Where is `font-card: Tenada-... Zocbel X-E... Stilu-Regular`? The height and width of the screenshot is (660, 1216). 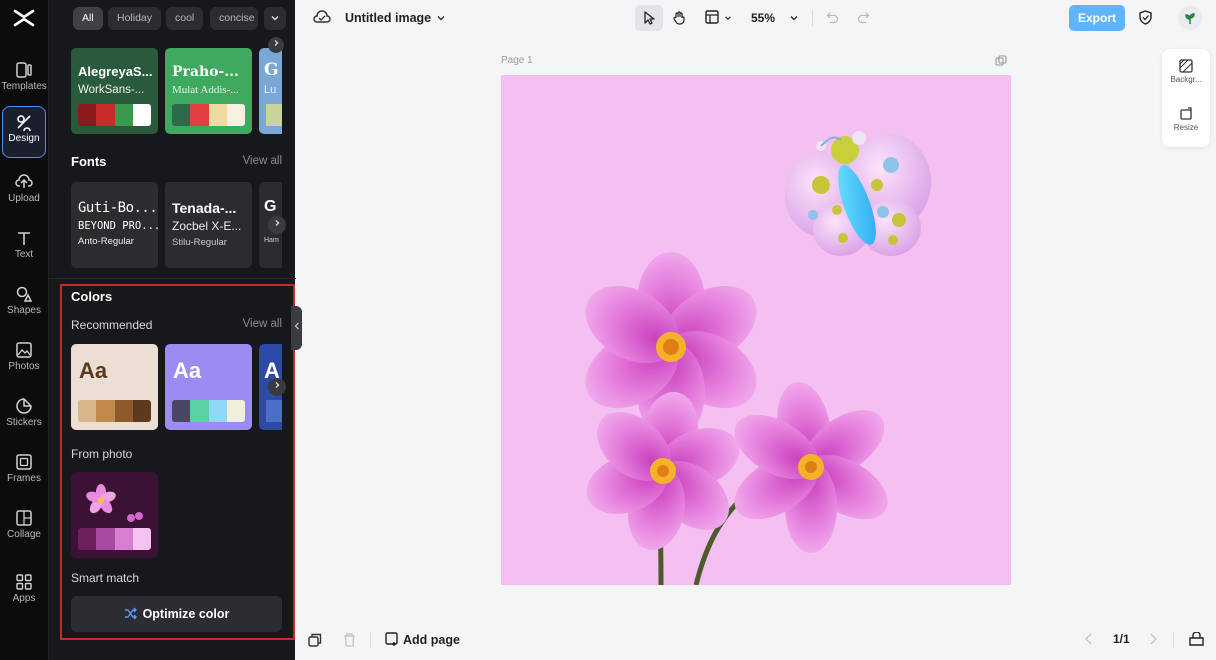
font-card: Tenada-... Zocbel X-E... Stilu-Regular is located at coordinates (208, 225).